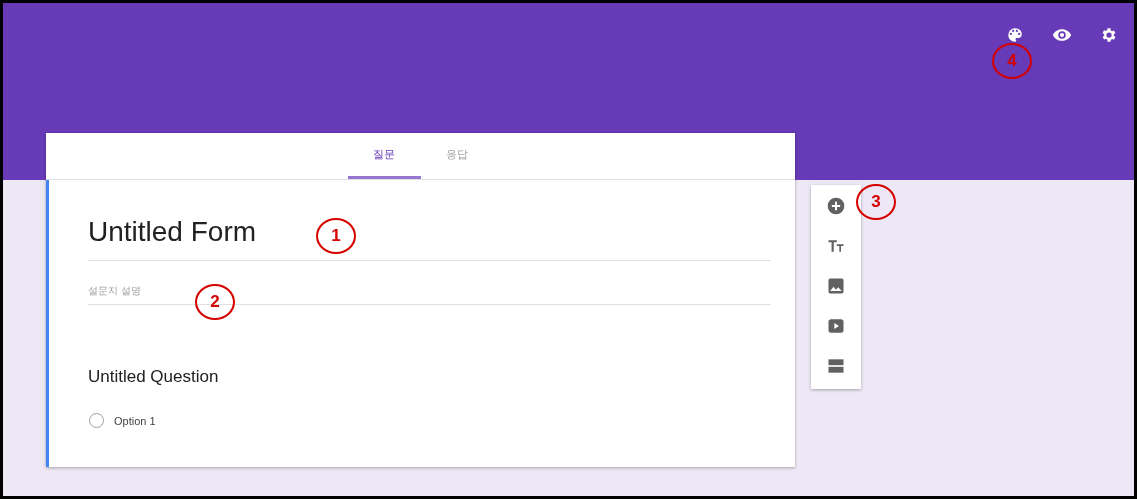 This screenshot has height=499, width=1137. I want to click on form-title: Untitled Form, so click(172, 232).